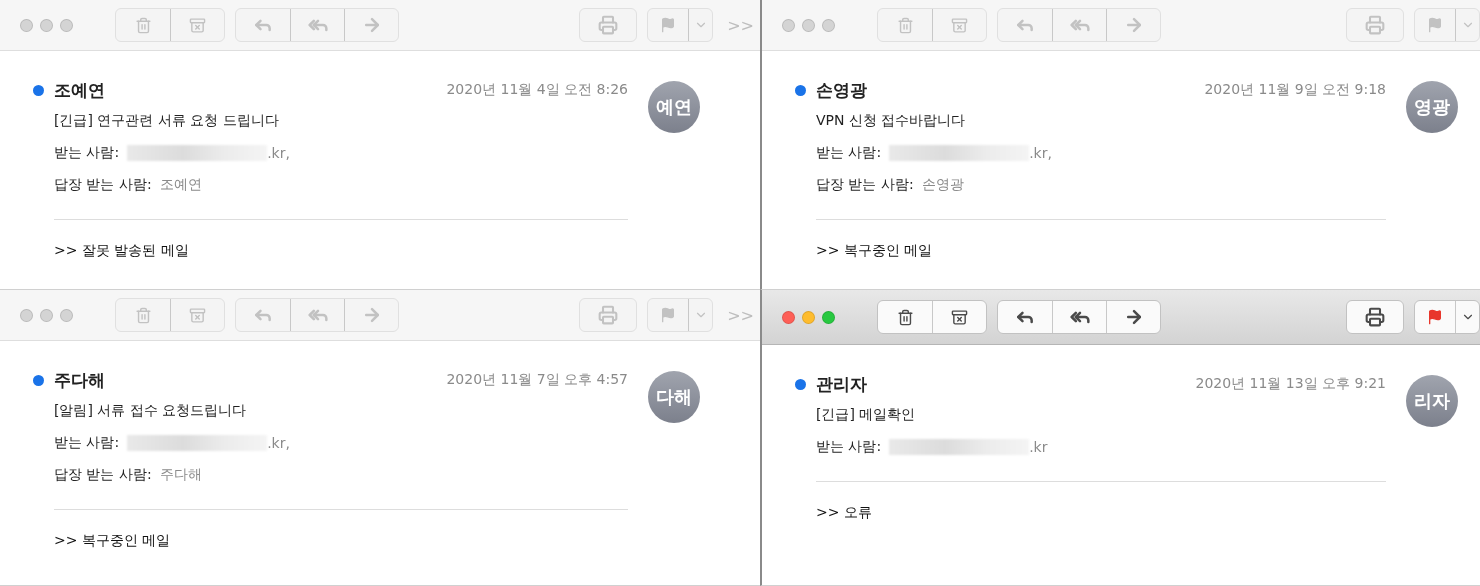 This screenshot has height=586, width=1480. I want to click on avatar: 다해, so click(674, 397).